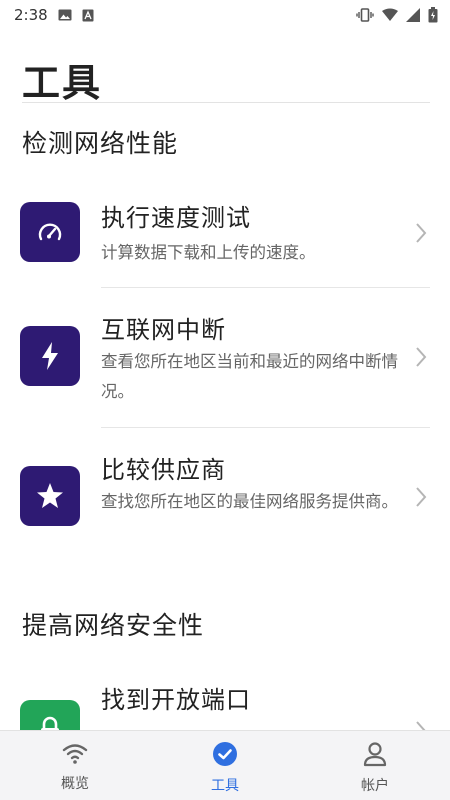 Image resolution: width=450 pixels, height=800 pixels. I want to click on nav-label: 帐户, so click(375, 786).